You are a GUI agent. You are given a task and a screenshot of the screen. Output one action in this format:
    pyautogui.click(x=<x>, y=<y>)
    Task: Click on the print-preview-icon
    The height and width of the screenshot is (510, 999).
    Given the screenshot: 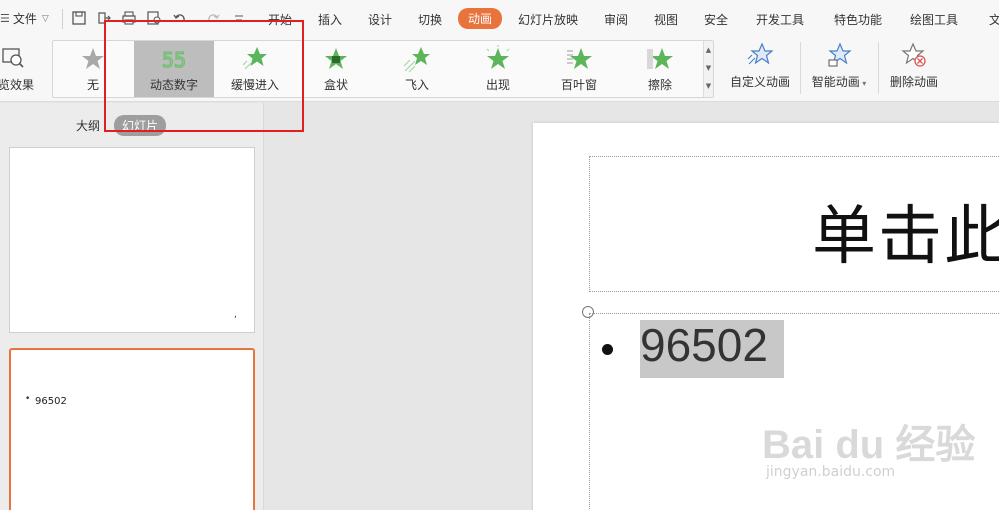 What is the action you would take?
    pyautogui.click(x=154, y=18)
    